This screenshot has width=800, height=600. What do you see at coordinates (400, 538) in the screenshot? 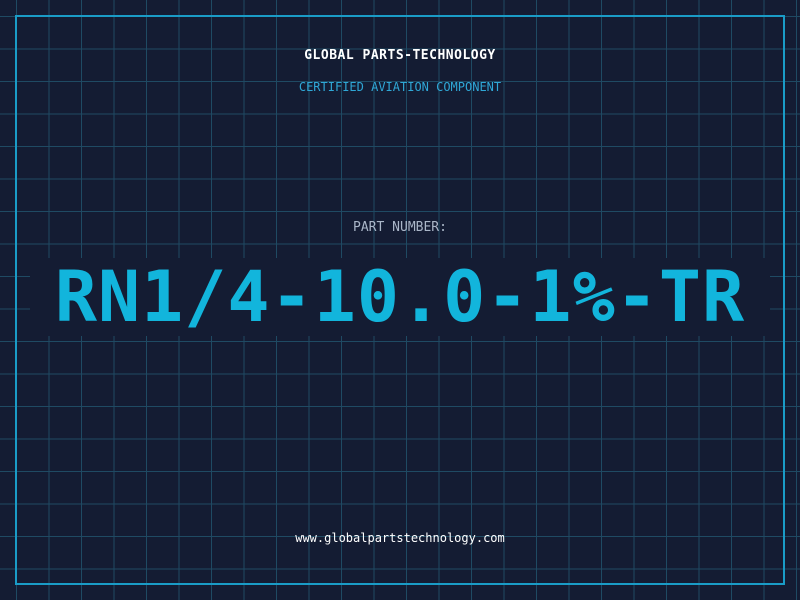
I see `website-url: www.globalpartstechnology.com` at bounding box center [400, 538].